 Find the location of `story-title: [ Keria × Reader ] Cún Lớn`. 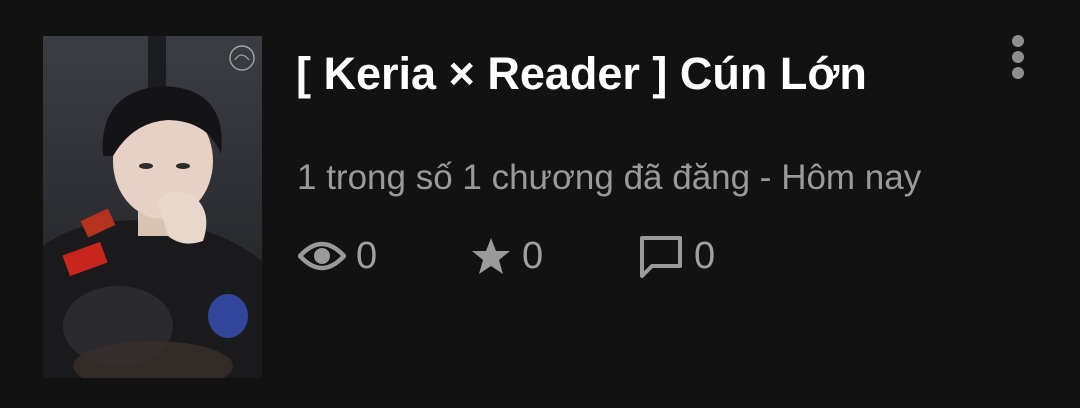

story-title: [ Keria × Reader ] Cún Lớn is located at coordinates (581, 74).